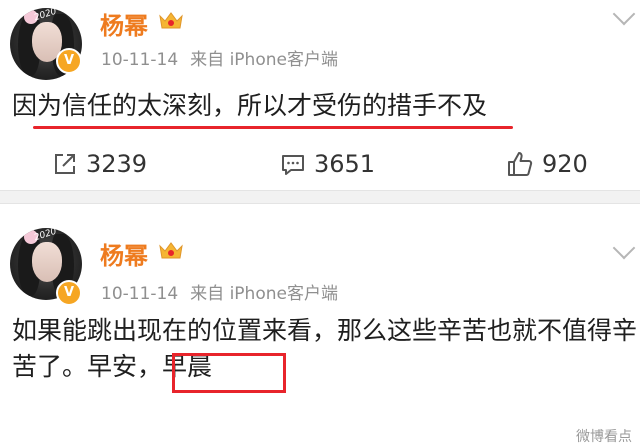  Describe the element at coordinates (273, 127) in the screenshot. I see `highlight-underline` at that location.